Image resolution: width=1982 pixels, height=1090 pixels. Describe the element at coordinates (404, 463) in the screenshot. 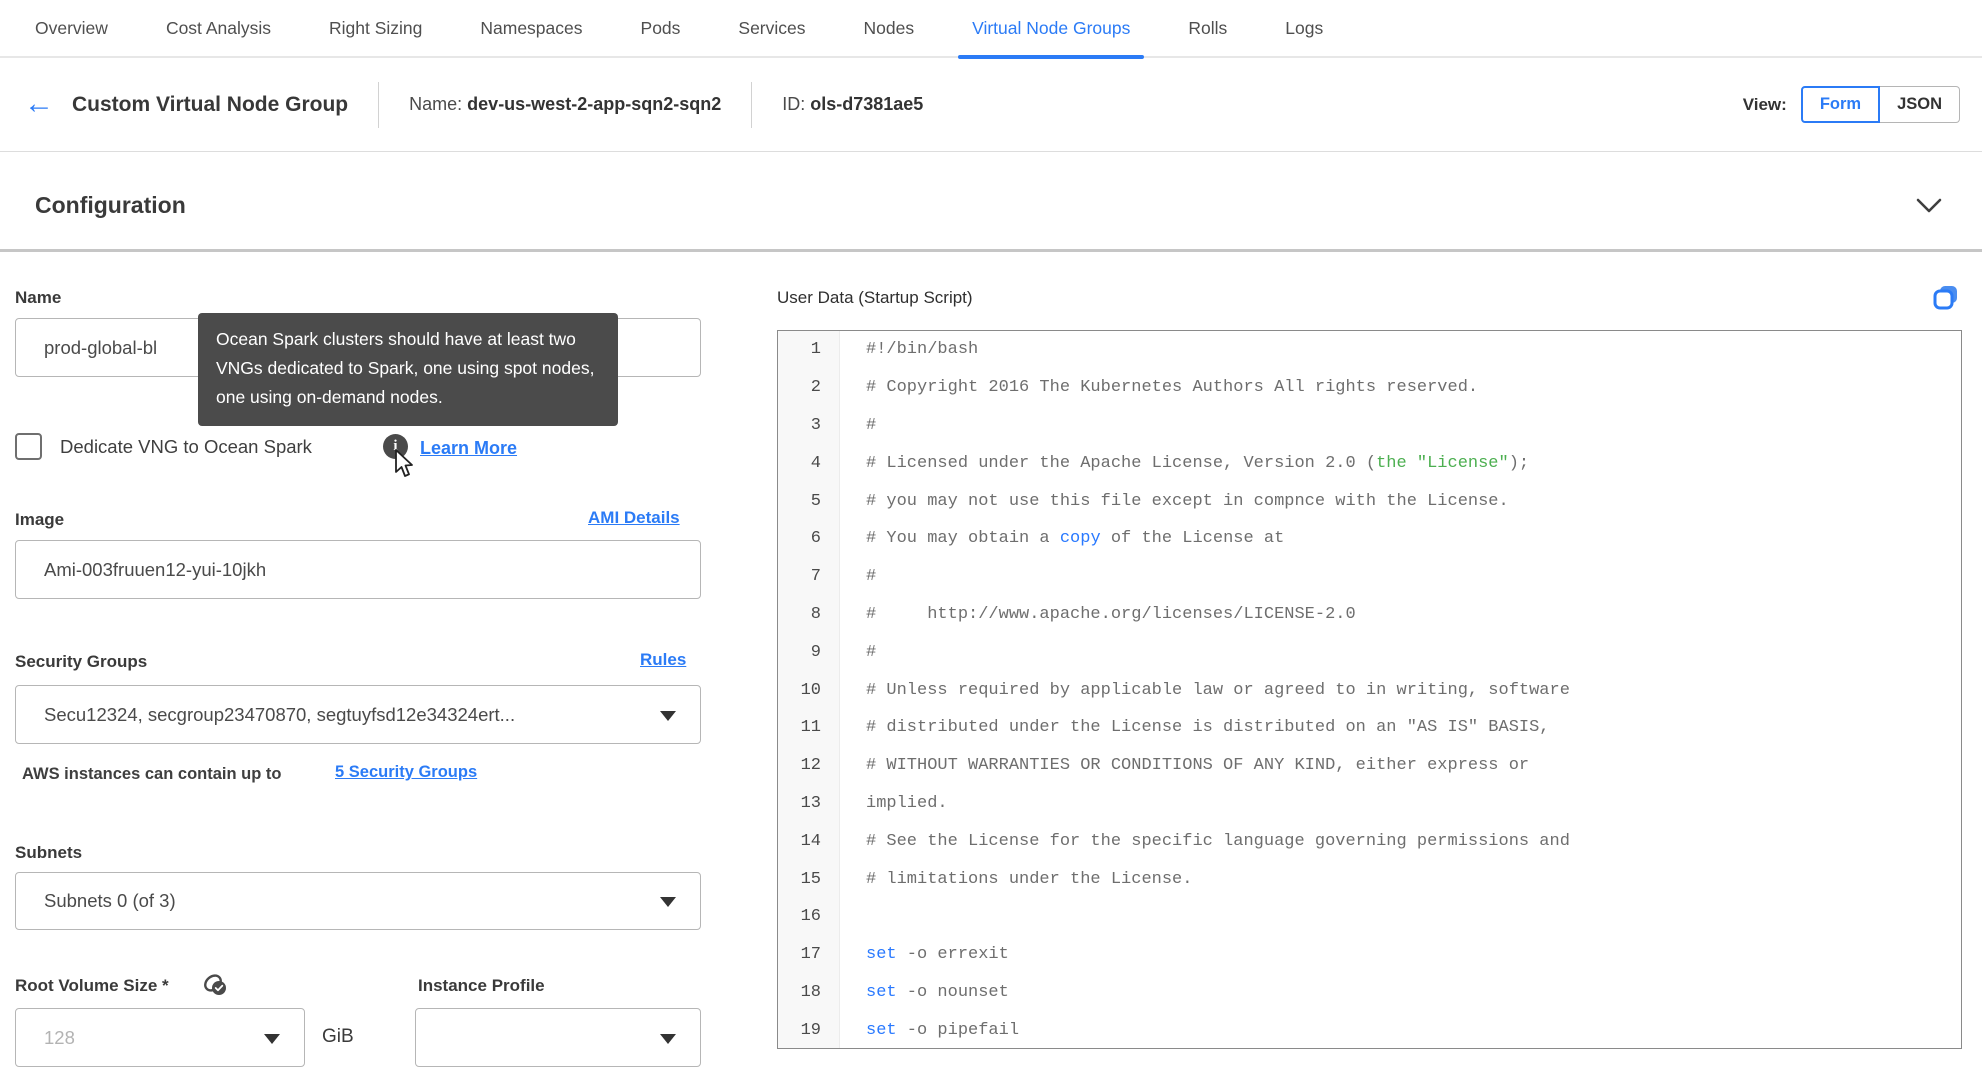

I see `mouse-cursor-icon` at that location.